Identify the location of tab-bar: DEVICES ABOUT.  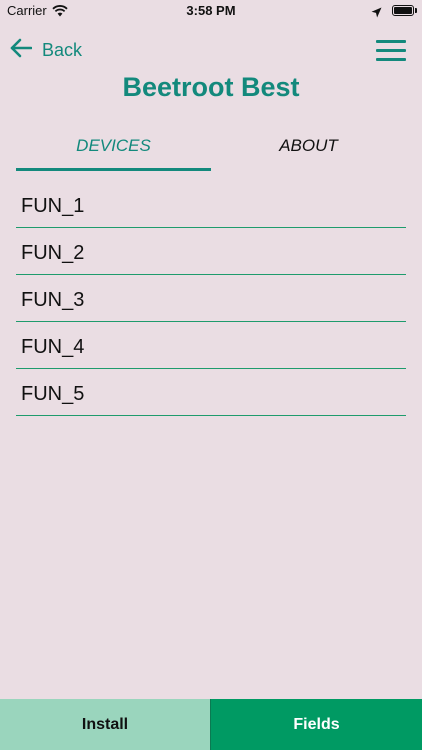
(211, 146).